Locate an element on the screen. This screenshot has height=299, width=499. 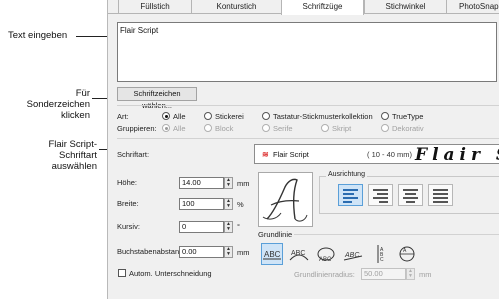
tab-stichwinkel: Stichwinkel is located at coordinates (405, 7).